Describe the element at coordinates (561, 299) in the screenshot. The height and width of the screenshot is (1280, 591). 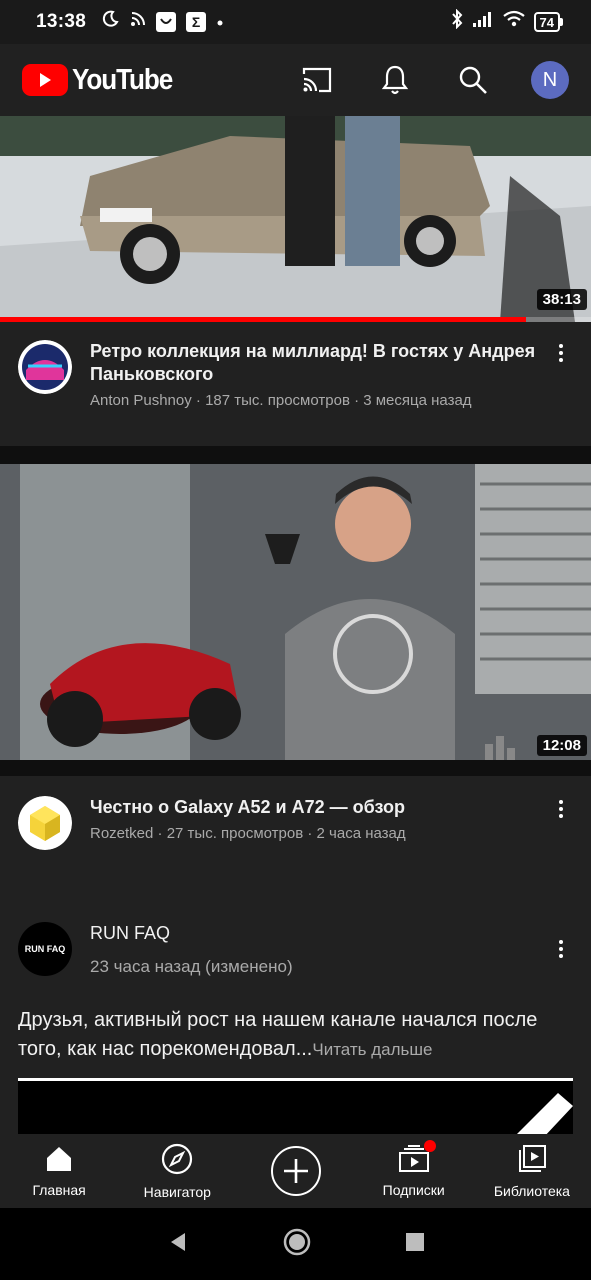
I see `video-duration: 38:13` at that location.